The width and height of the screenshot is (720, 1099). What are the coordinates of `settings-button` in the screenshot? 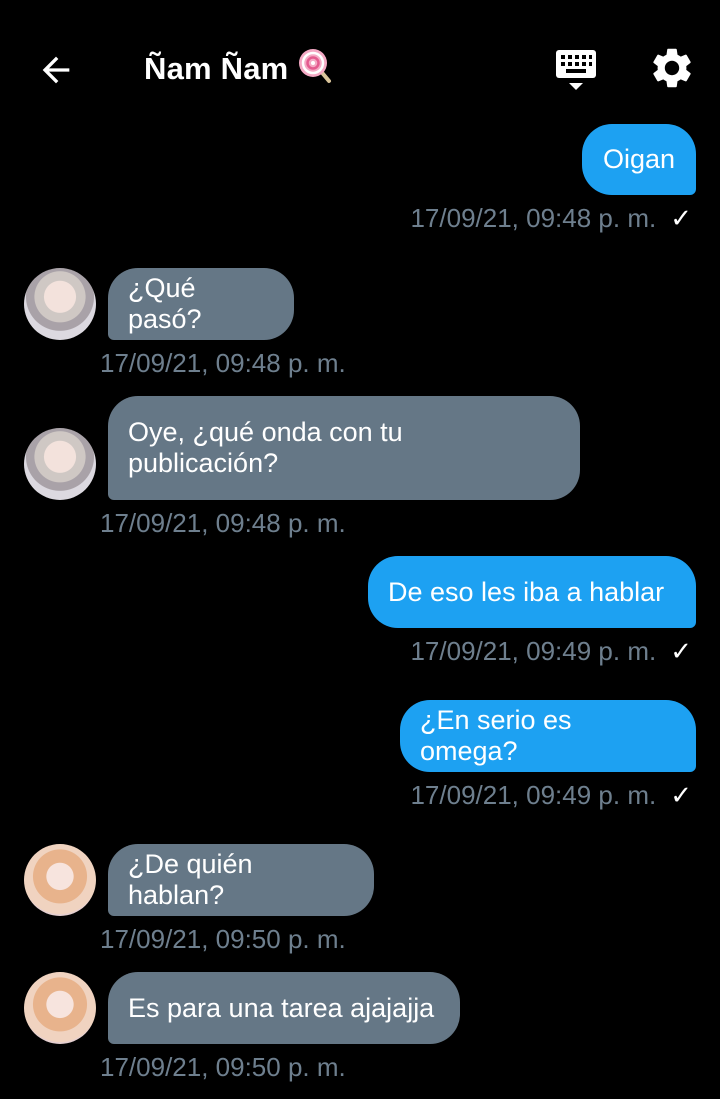 It's located at (672, 68).